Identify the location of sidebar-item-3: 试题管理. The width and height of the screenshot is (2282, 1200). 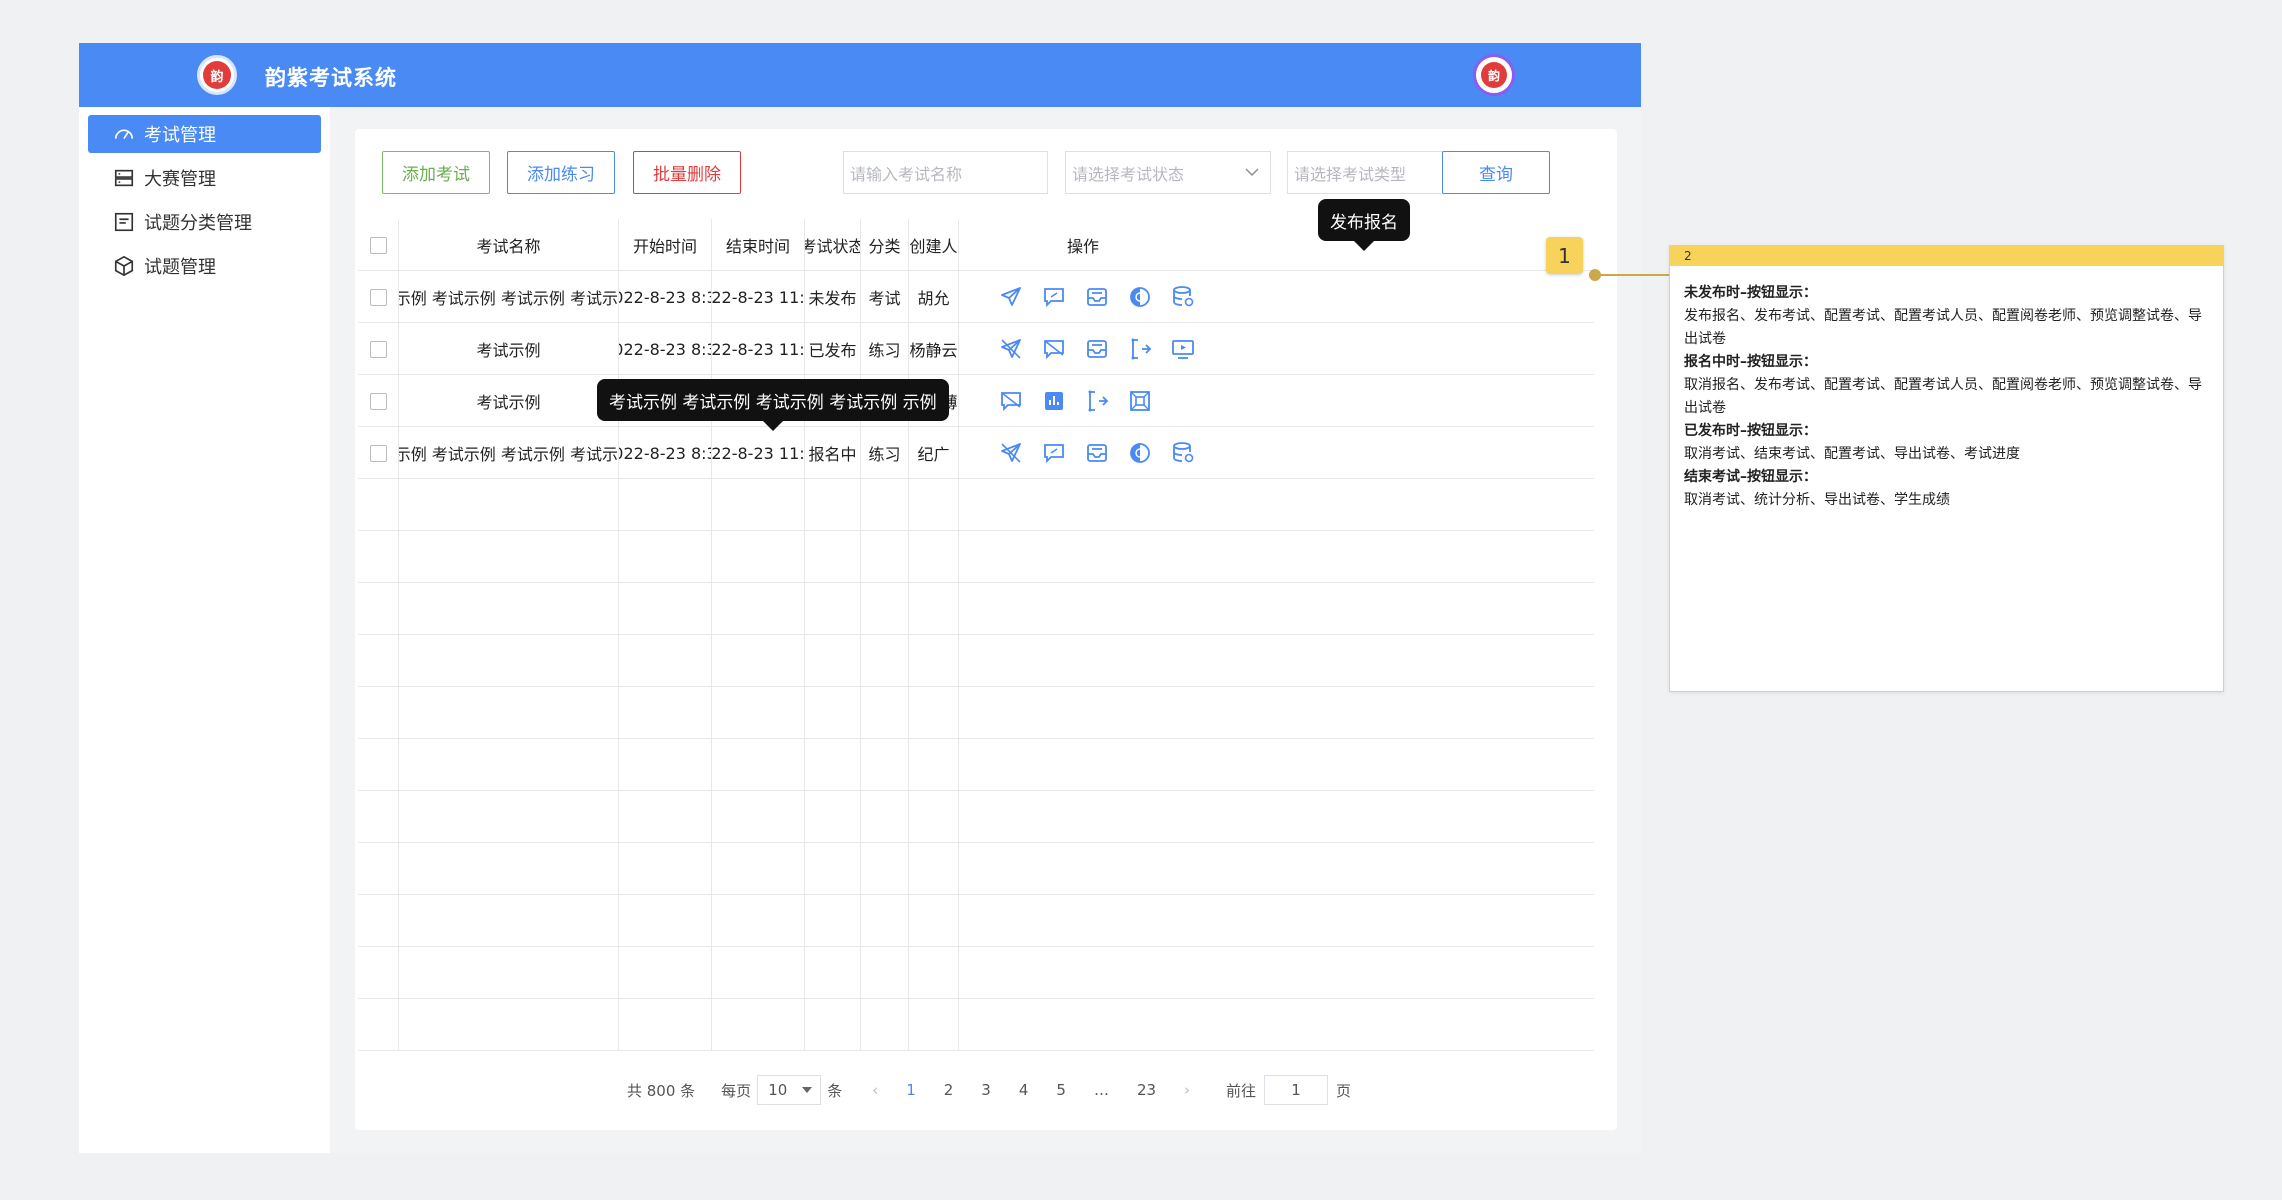
(204, 266).